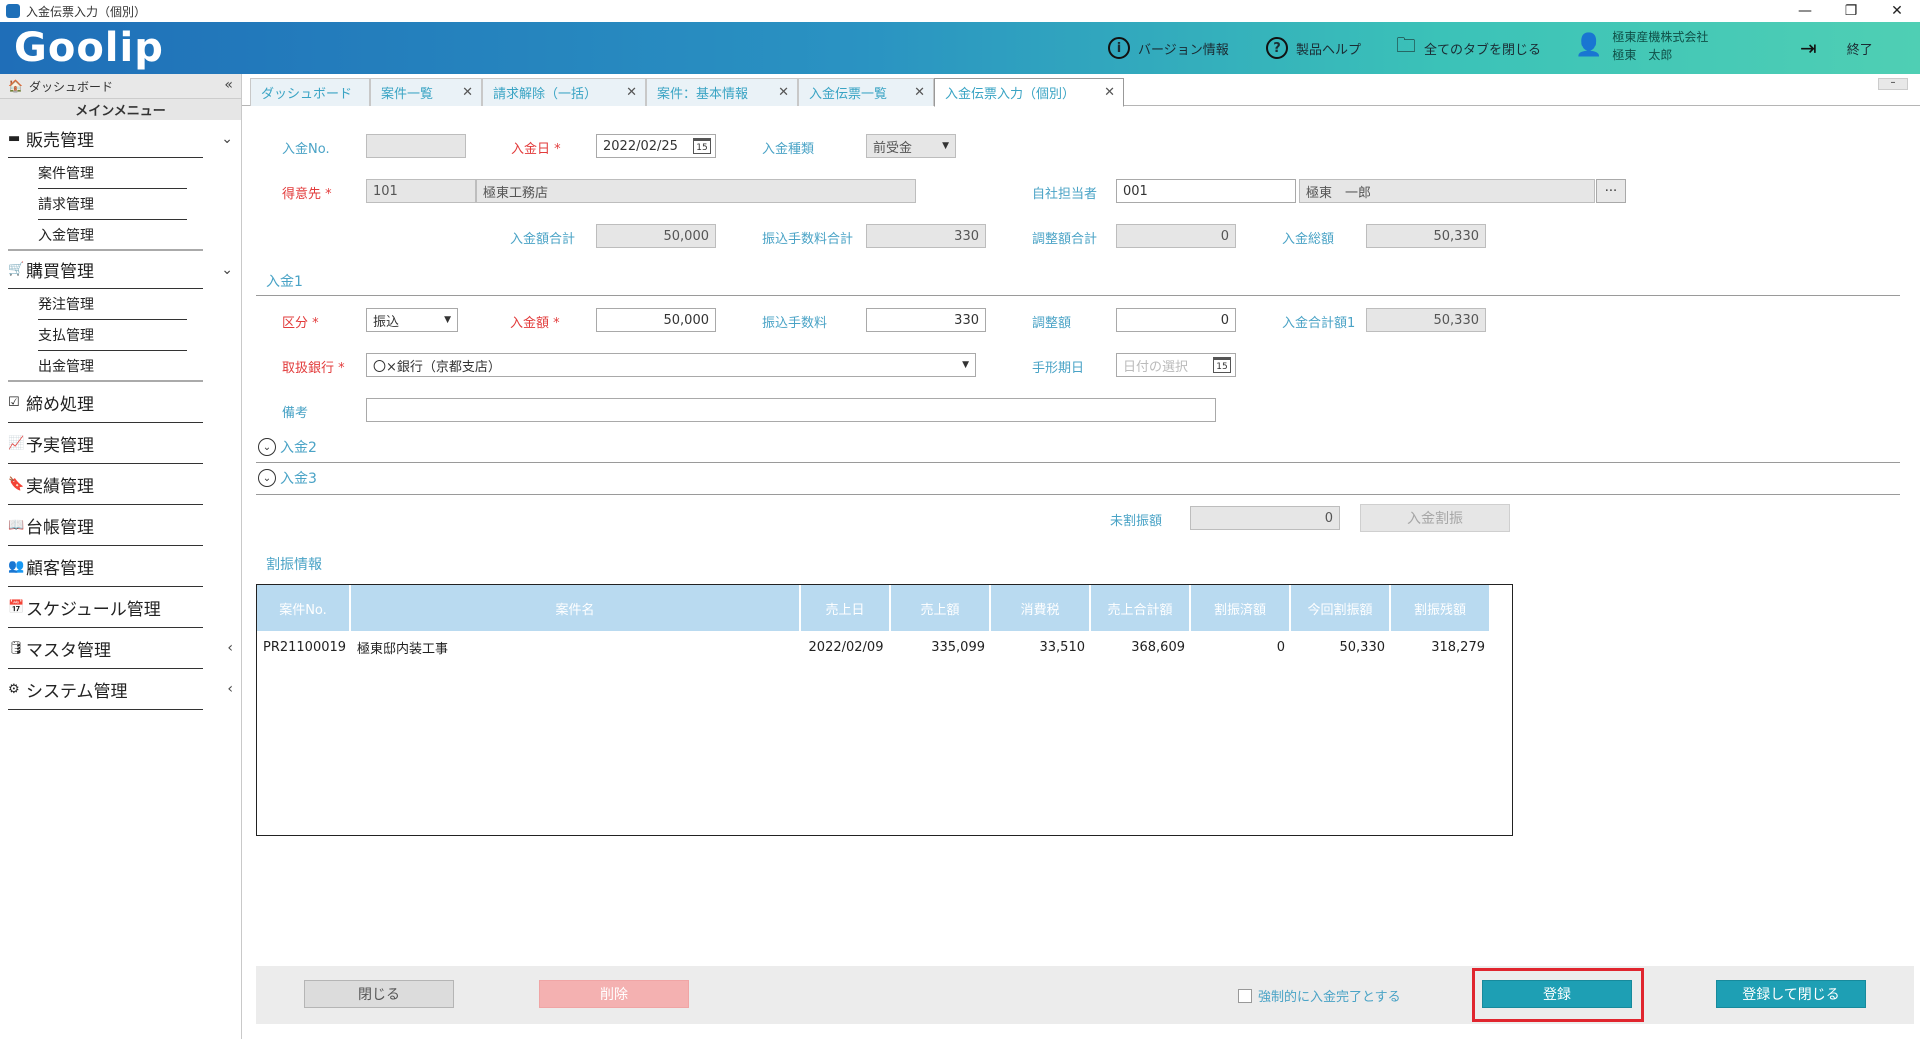 The width and height of the screenshot is (1920, 1039). Describe the element at coordinates (1805, 11) in the screenshot. I see `minimize-button: —` at that location.